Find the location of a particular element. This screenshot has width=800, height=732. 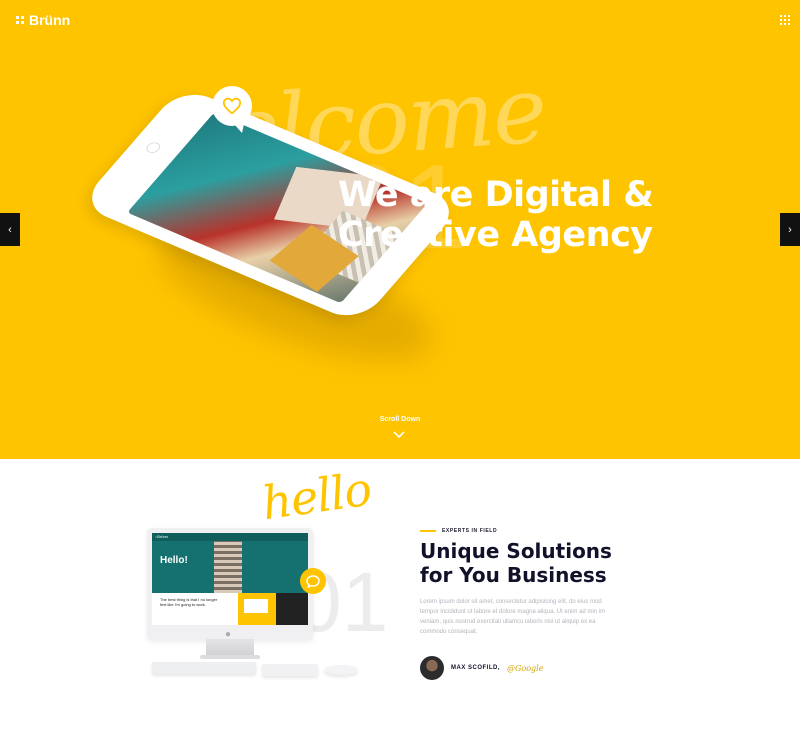

hero-title-line1: We are Digital & is located at coordinates (496, 195).